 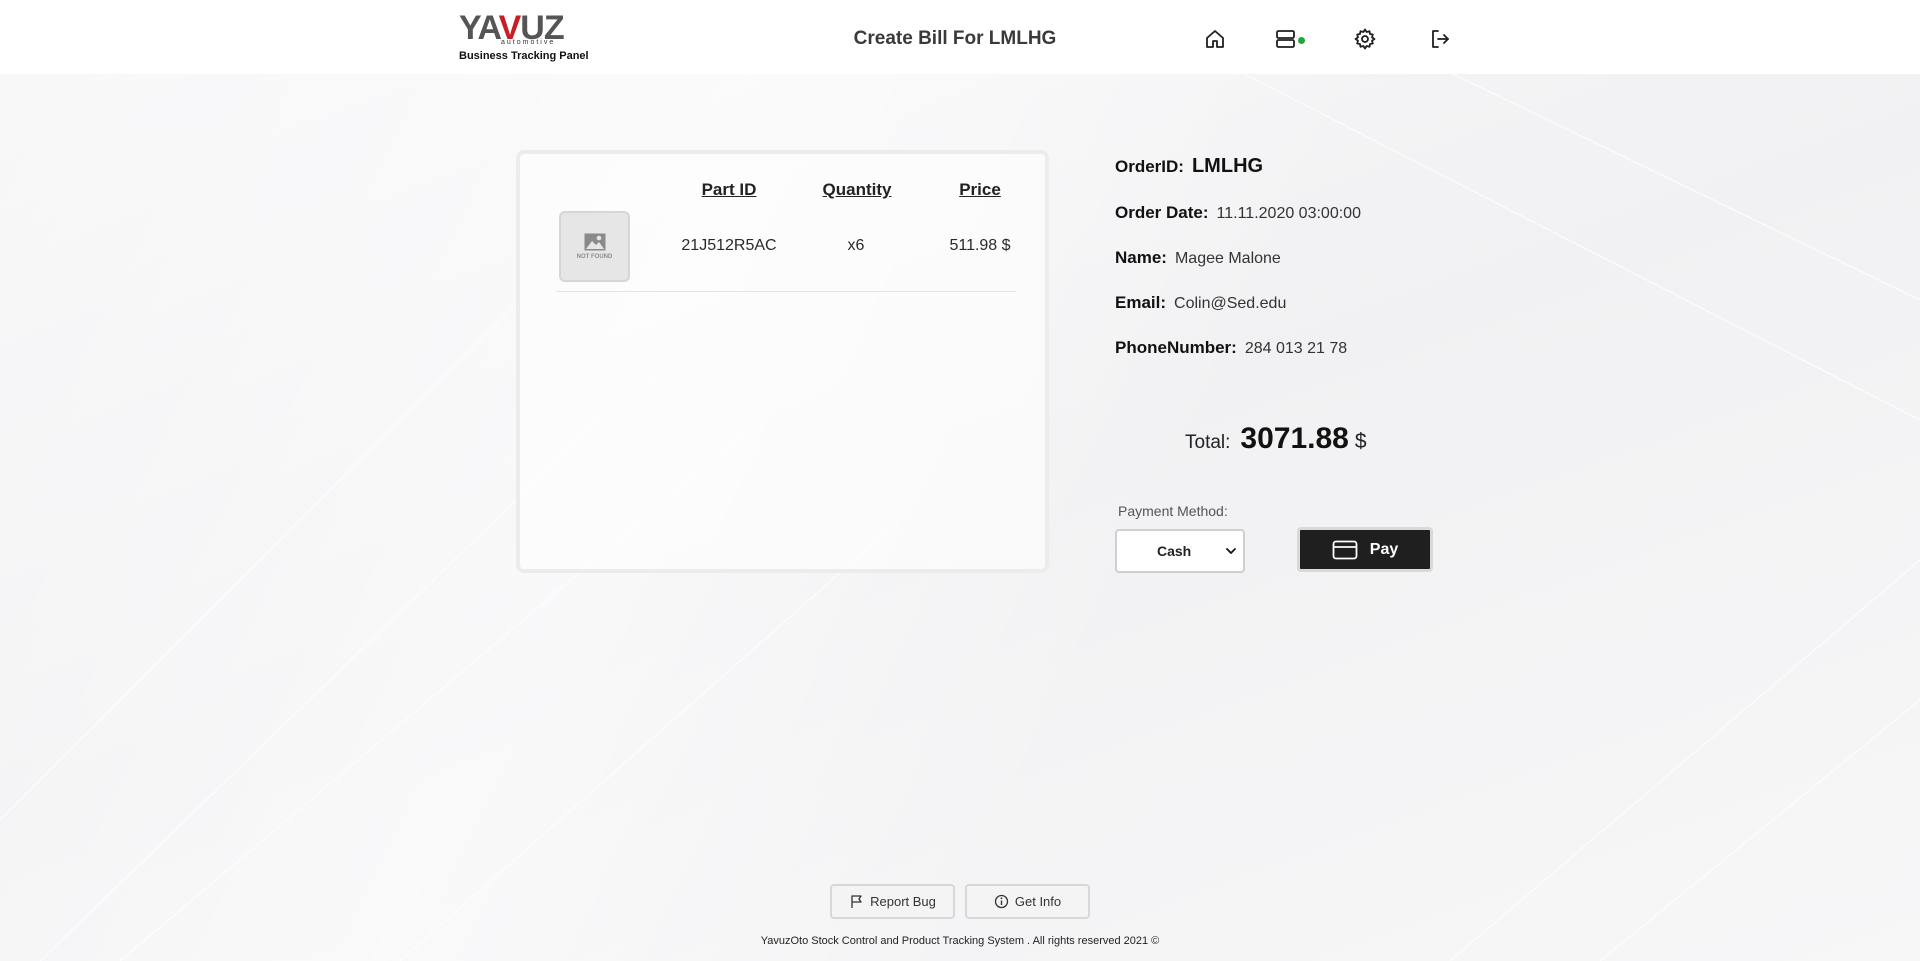 What do you see at coordinates (1176, 347) in the screenshot?
I see `phone-label: PhoneNumber:` at bounding box center [1176, 347].